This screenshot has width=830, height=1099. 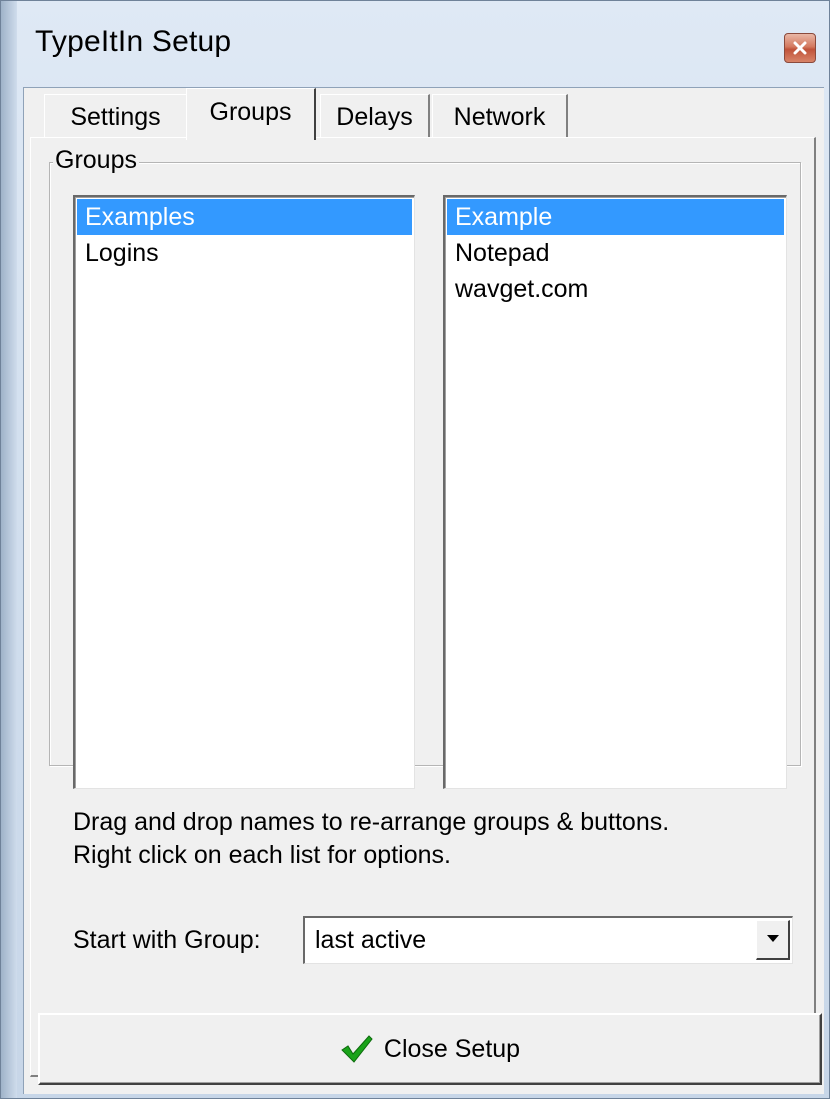 I want to click on dropdown-button, so click(x=773, y=940).